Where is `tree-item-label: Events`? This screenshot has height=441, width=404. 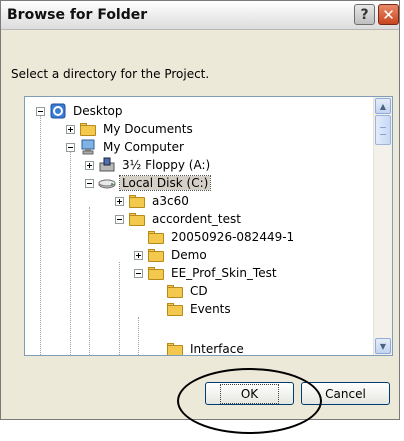 tree-item-label: Events is located at coordinates (210, 309).